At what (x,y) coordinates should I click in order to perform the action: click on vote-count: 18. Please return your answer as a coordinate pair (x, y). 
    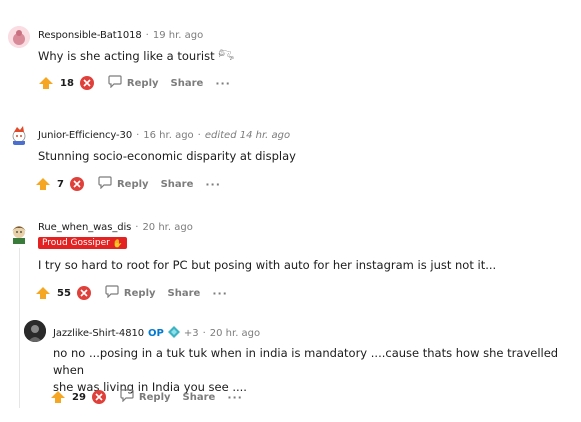
    Looking at the image, I should click on (67, 83).